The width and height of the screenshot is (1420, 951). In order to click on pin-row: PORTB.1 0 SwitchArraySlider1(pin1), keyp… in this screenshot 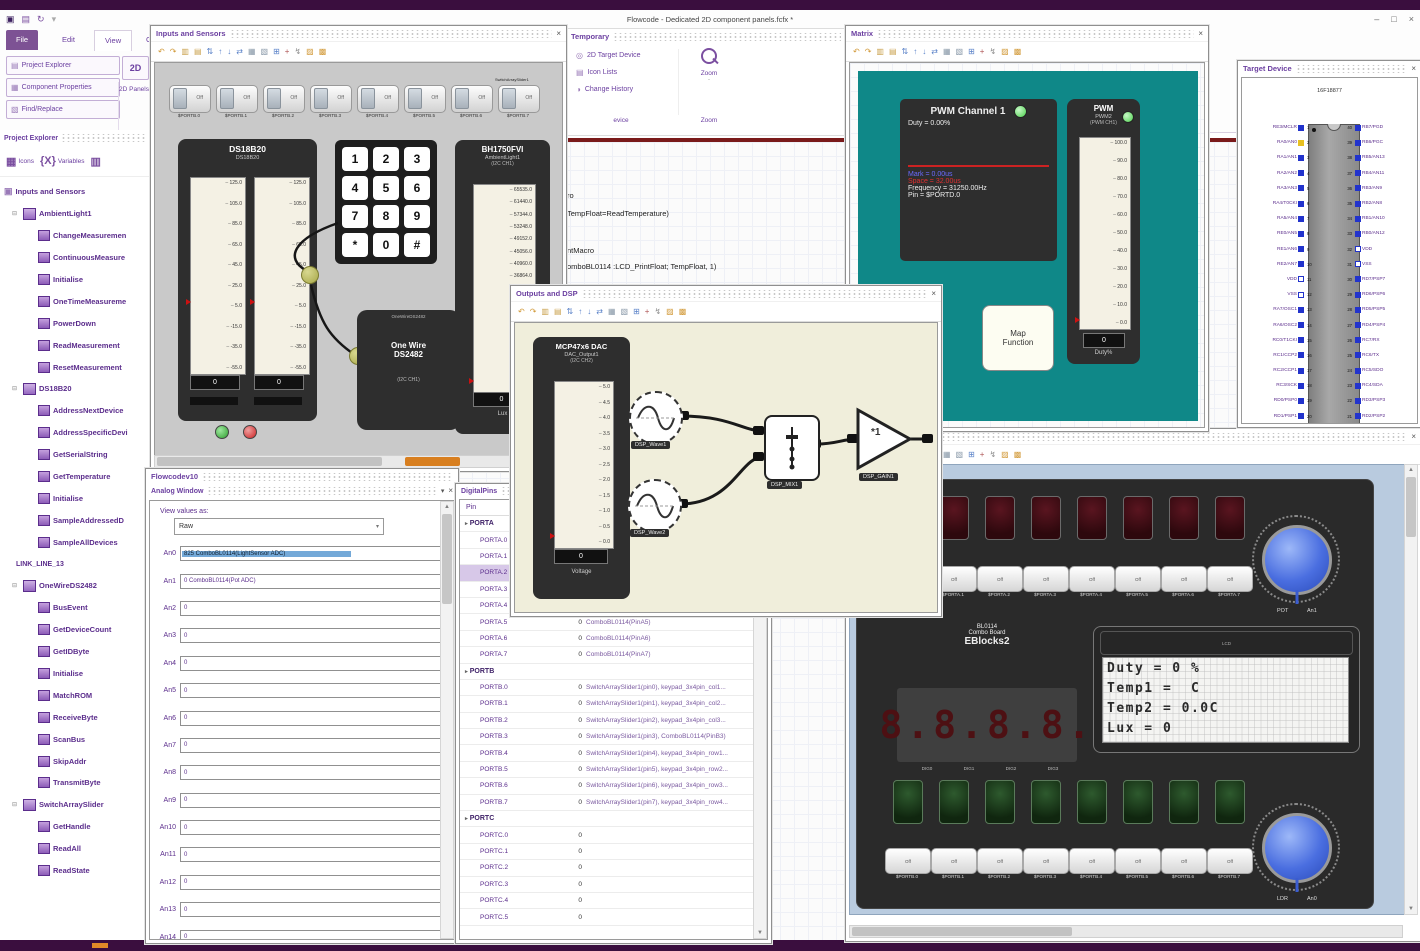, I will do `click(613, 704)`.